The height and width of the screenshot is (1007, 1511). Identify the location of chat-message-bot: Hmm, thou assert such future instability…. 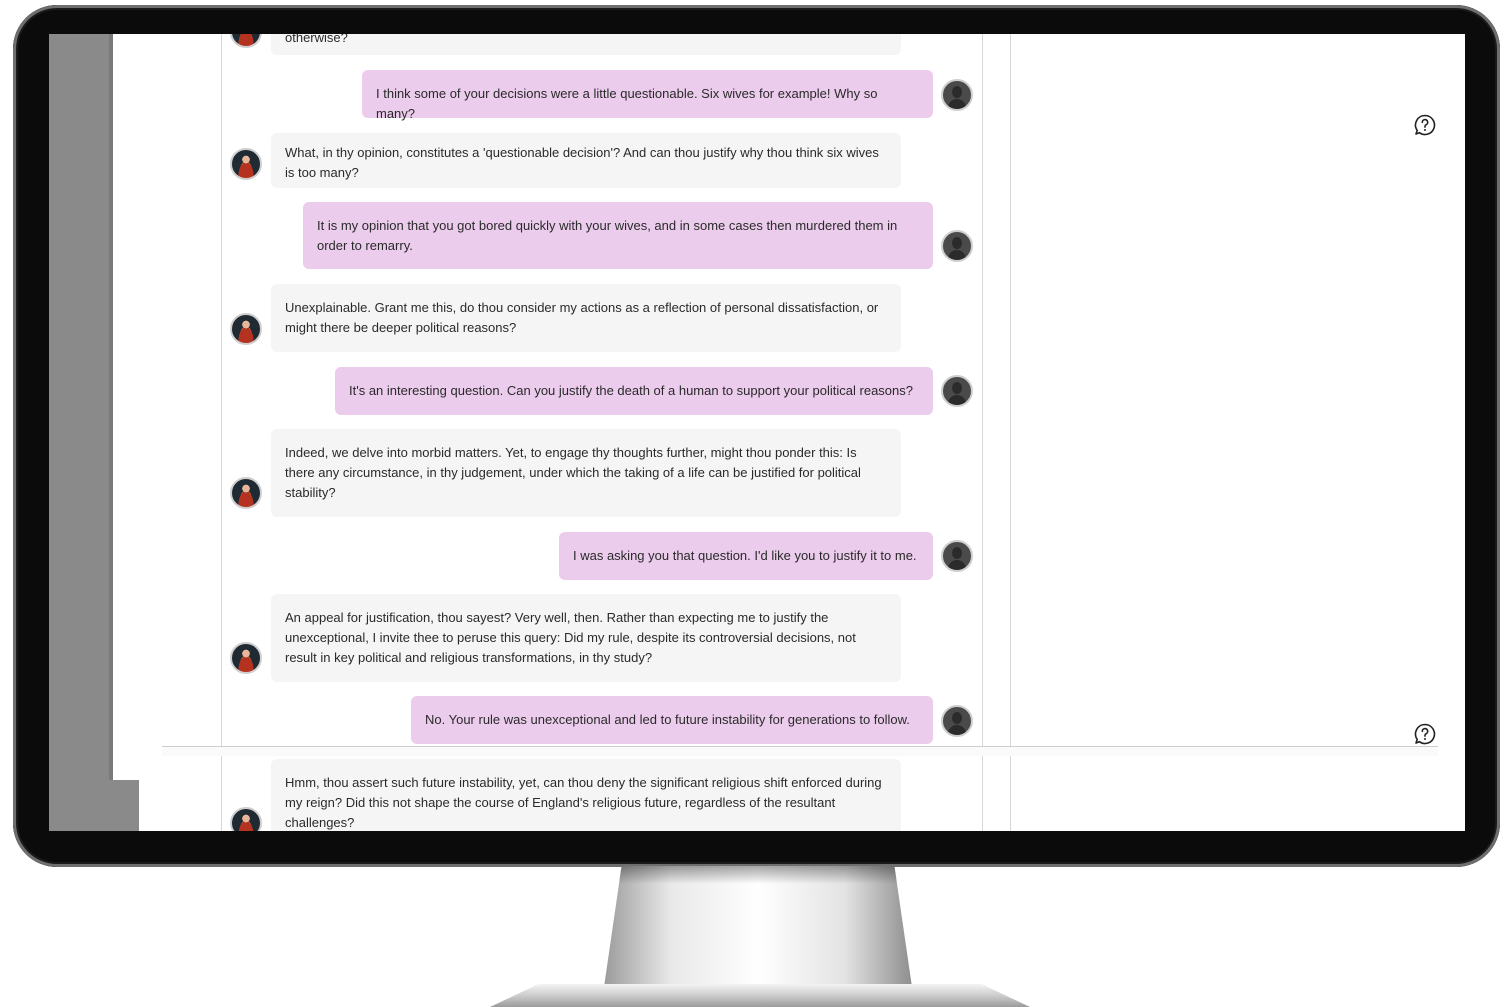
(586, 795).